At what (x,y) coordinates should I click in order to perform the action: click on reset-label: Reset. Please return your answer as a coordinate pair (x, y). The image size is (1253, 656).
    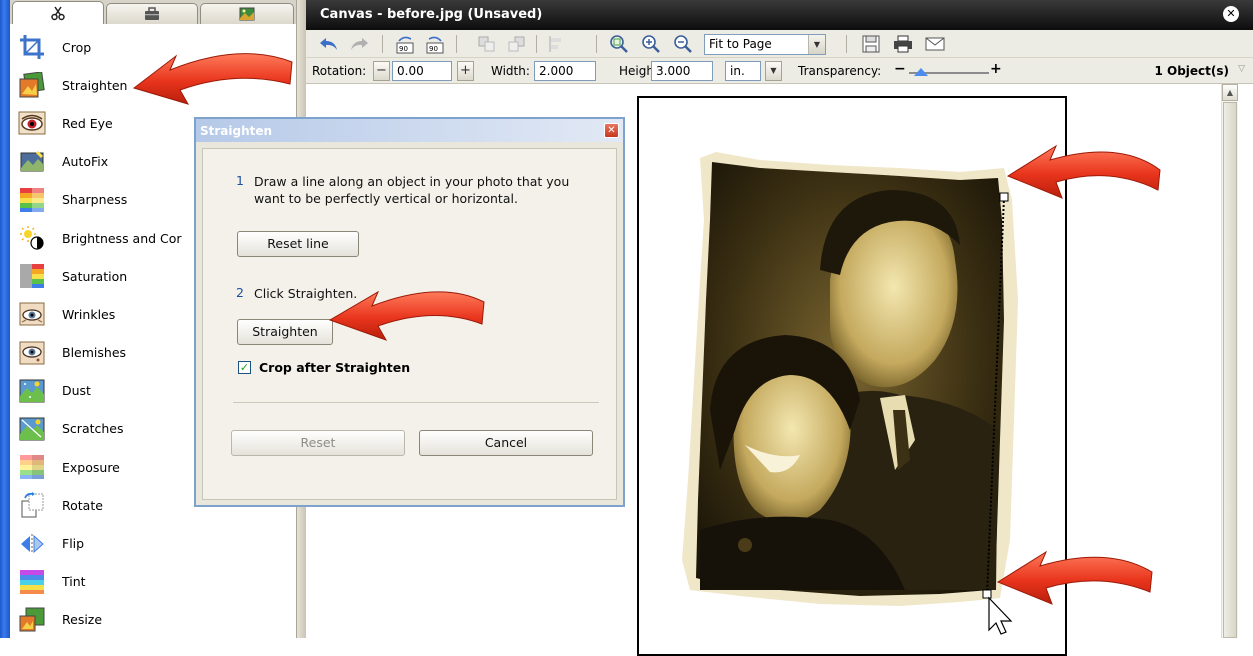
    Looking at the image, I should click on (318, 442).